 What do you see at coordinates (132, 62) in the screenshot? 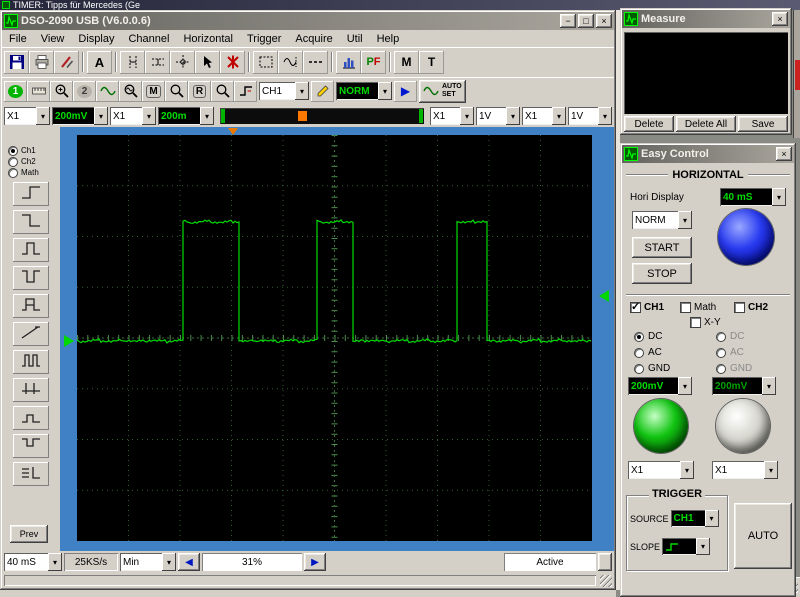
I see `cursor-vertical-button` at bounding box center [132, 62].